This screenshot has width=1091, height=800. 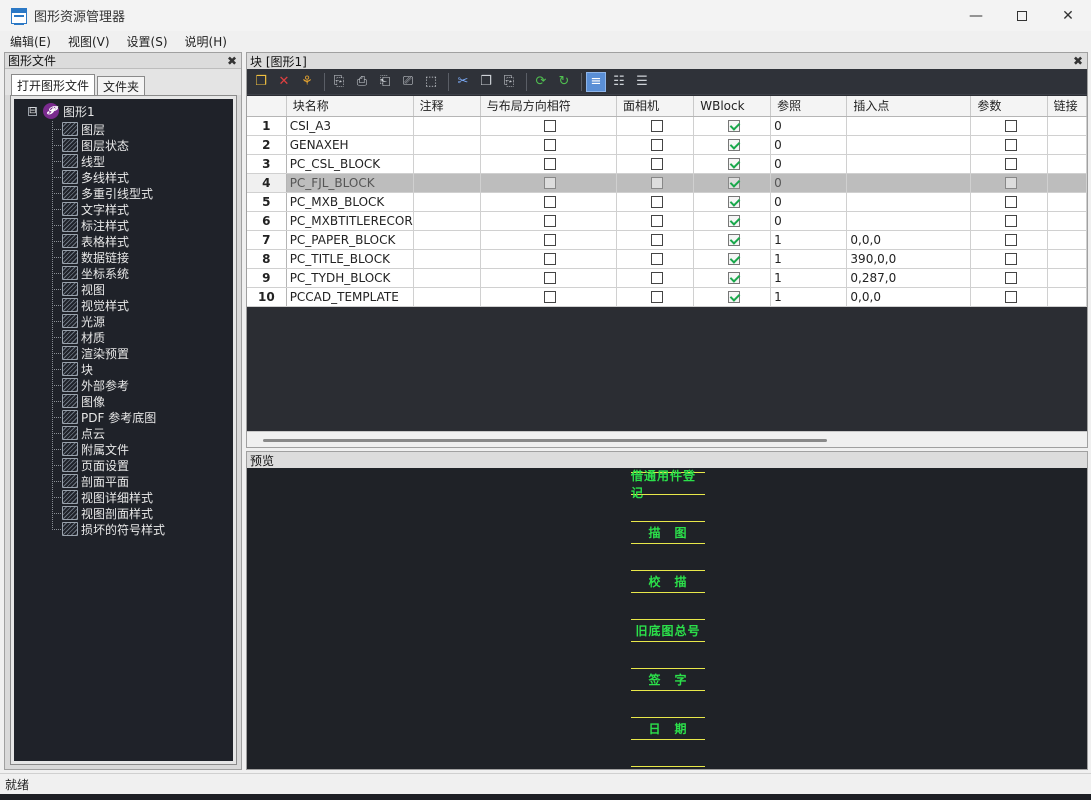 What do you see at coordinates (53, 84) in the screenshot?
I see `tab-open-drawings: 打开图形文件` at bounding box center [53, 84].